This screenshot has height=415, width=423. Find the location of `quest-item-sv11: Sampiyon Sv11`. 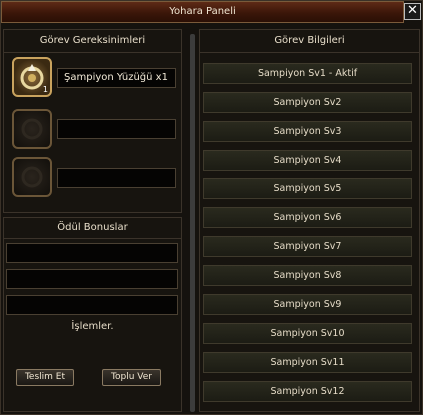

quest-item-sv11: Sampiyon Sv11 is located at coordinates (307, 362).